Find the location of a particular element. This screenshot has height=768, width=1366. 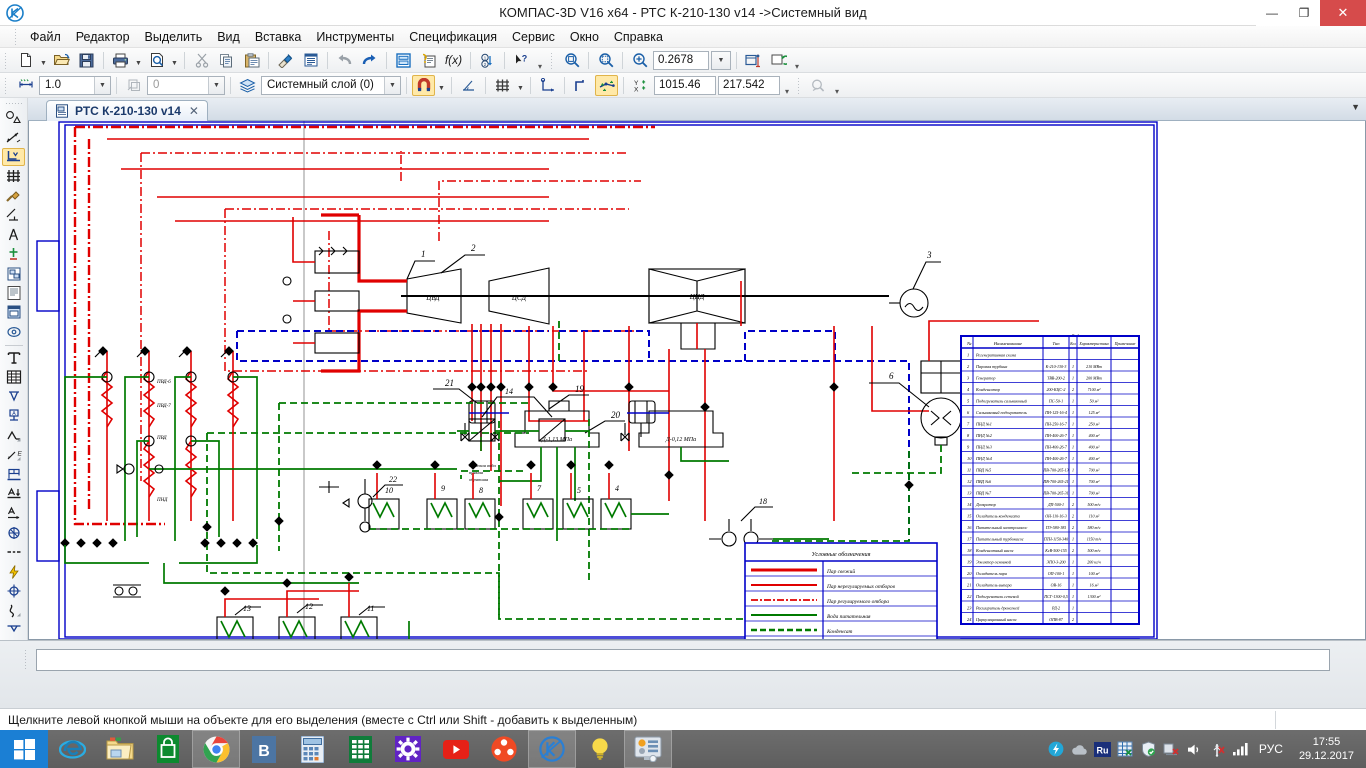

branch-leader-icon is located at coordinates (13, 474).